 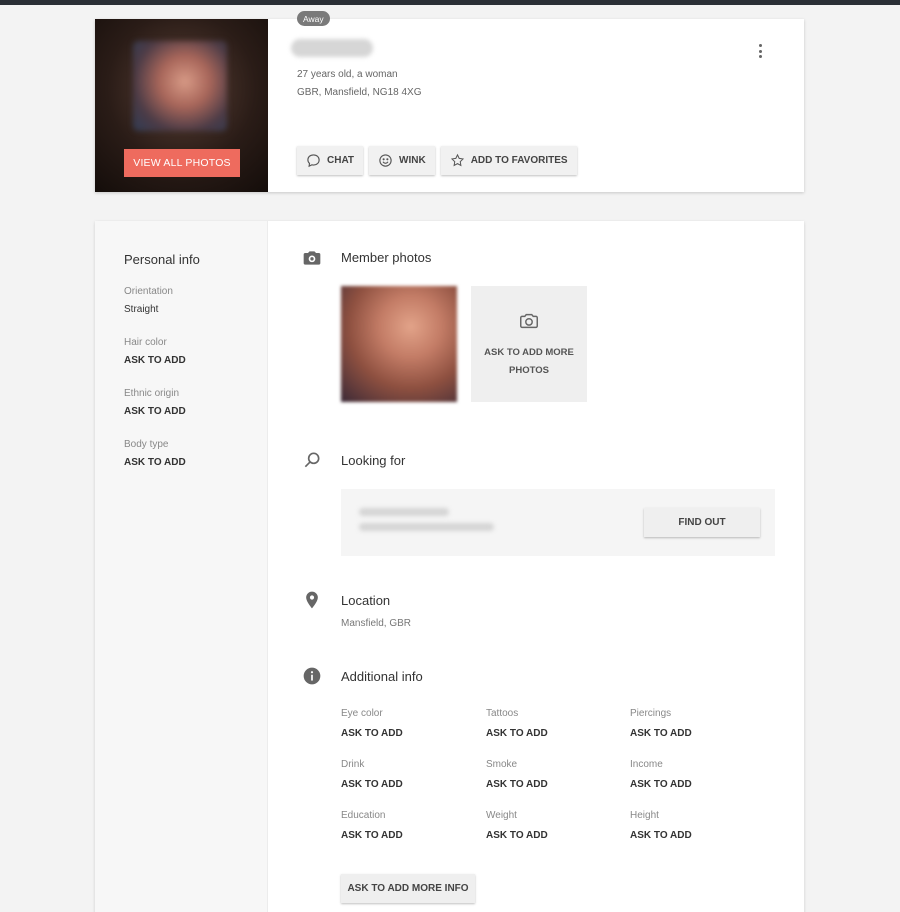 I want to click on additional-info-tattoos: Tattoos ASK TO ADD, so click(x=517, y=723).